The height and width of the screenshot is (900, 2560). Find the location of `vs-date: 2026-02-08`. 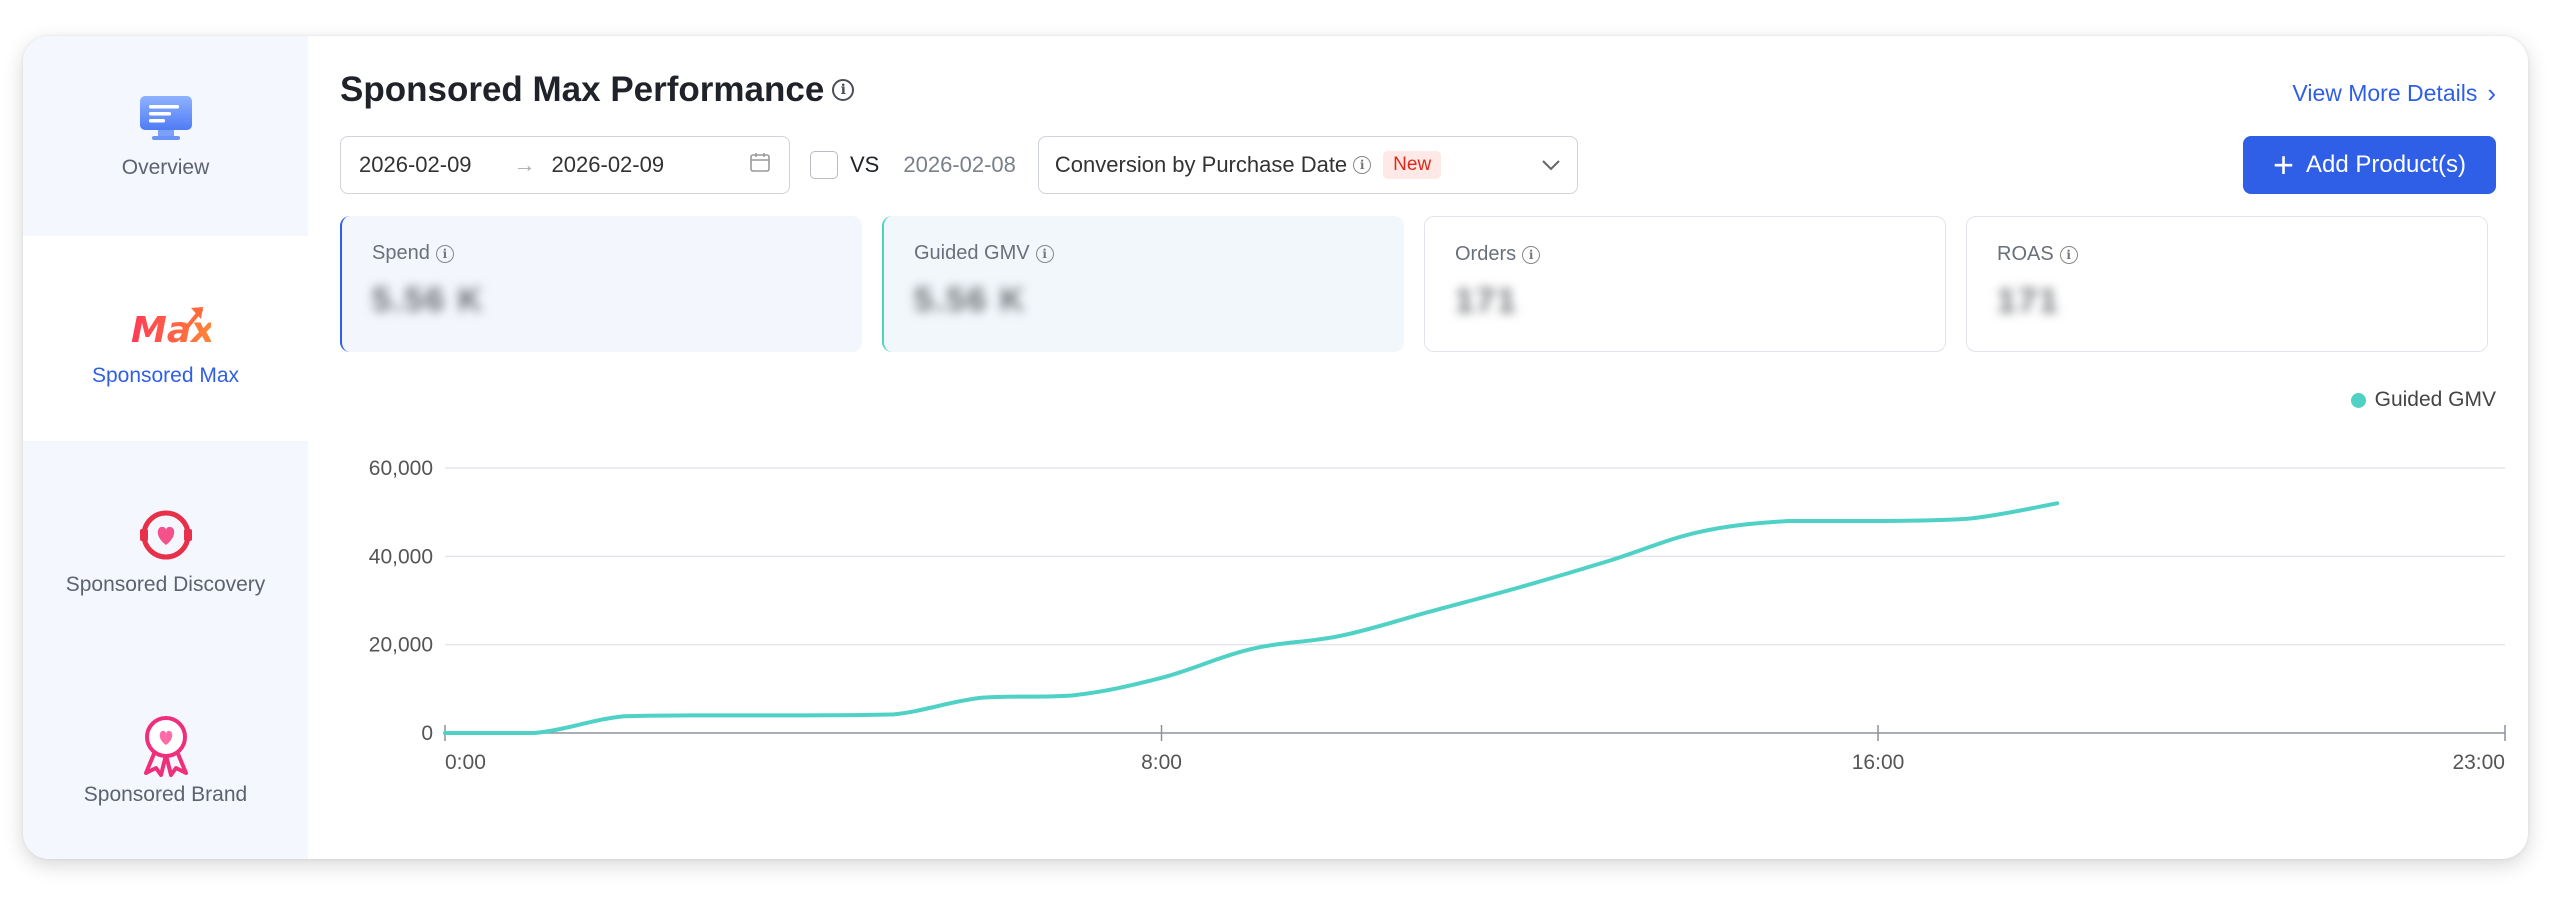

vs-date: 2026-02-08 is located at coordinates (959, 164).